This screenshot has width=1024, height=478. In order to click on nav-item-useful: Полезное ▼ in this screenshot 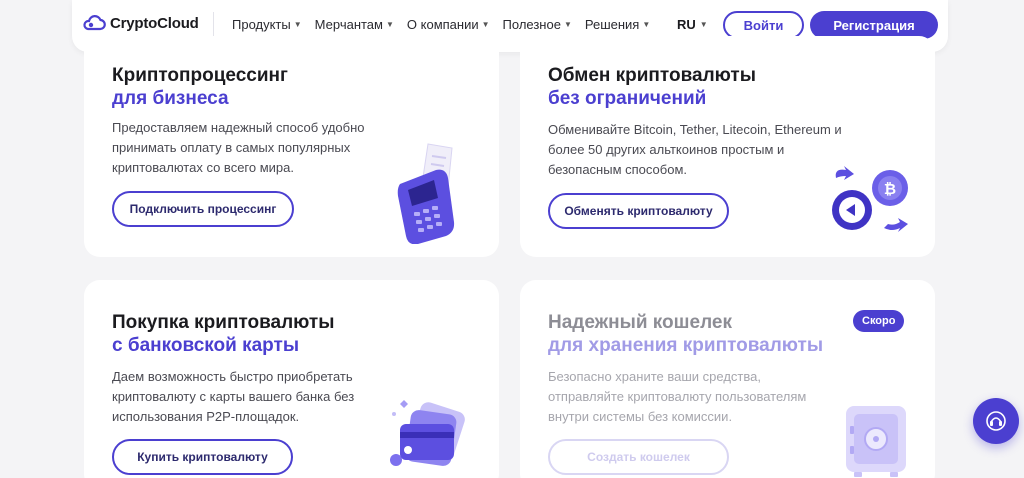, I will do `click(537, 24)`.